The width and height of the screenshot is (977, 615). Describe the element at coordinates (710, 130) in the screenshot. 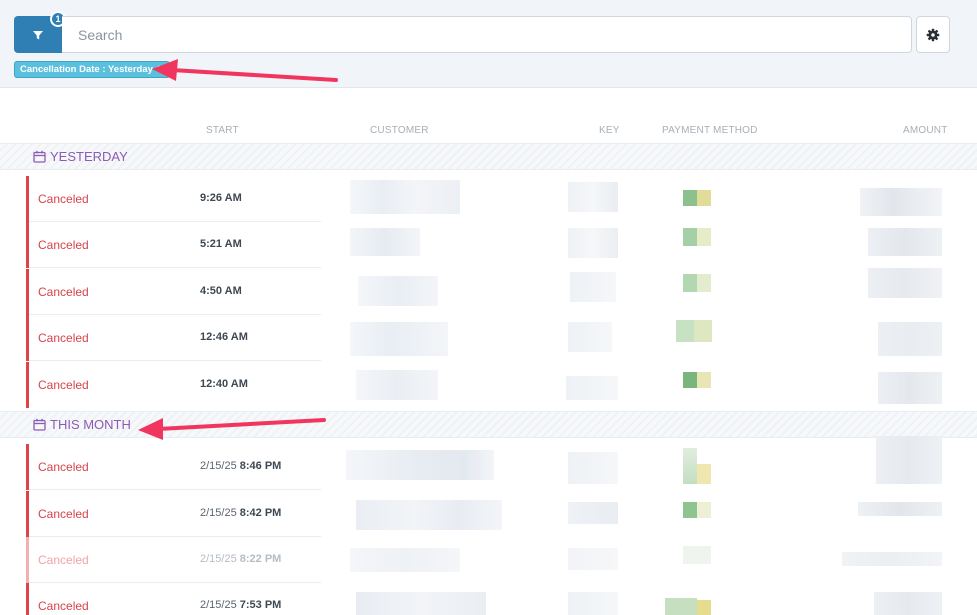

I see `column-header-payment-method: PAYMENT METHOD` at that location.